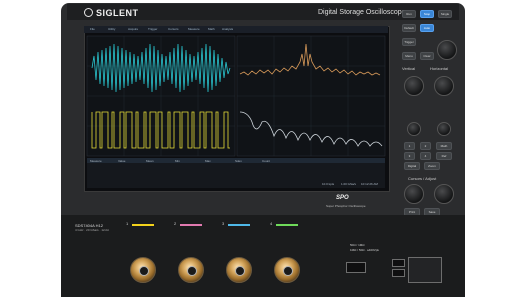 Image resolution: width=527 pixels, height=297 pixels. What do you see at coordinates (409, 56) in the screenshot?
I see `menu-button: Menu` at bounding box center [409, 56].